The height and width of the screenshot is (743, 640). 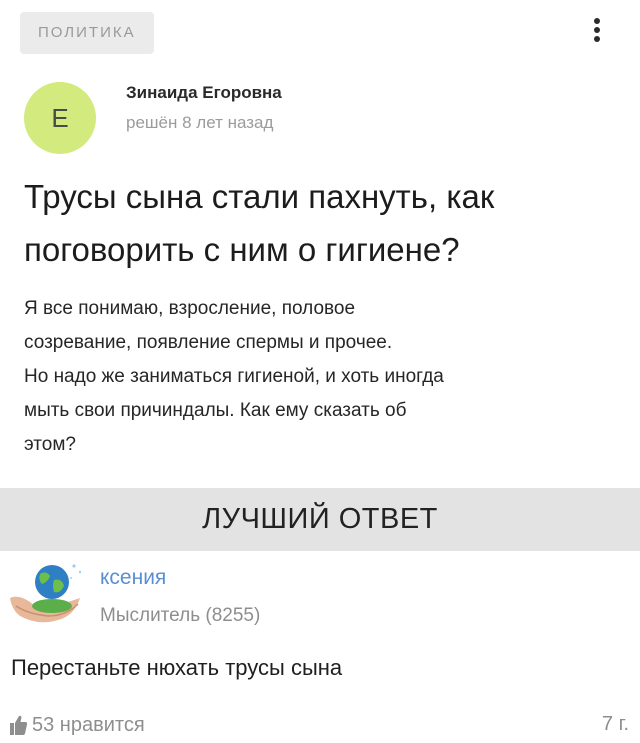 What do you see at coordinates (133, 578) in the screenshot?
I see `answer-author-name: ксения` at bounding box center [133, 578].